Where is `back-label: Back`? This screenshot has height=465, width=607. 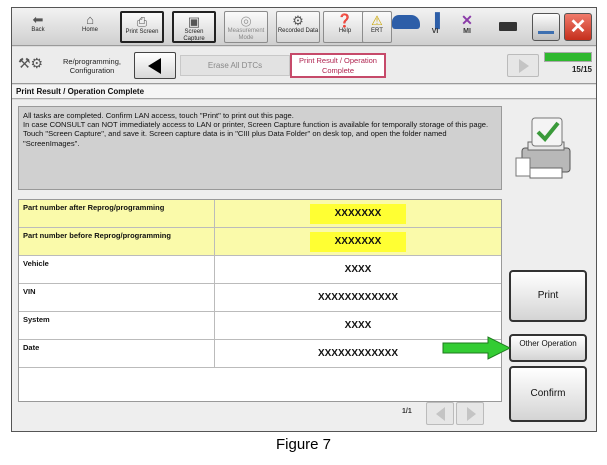 back-label: Back is located at coordinates (38, 30).